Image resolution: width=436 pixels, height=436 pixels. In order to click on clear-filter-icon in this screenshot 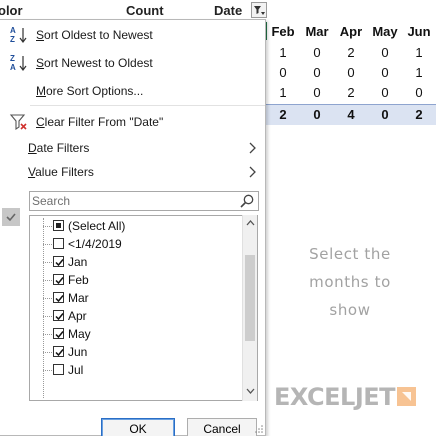, I will do `click(19, 122)`.